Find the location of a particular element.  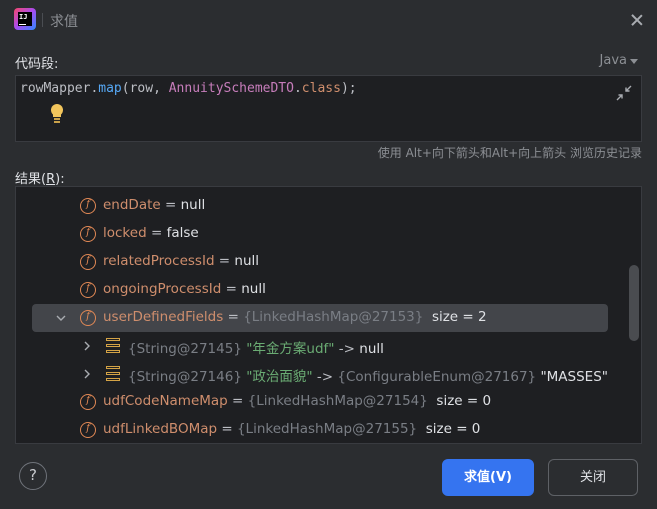

tree-row: f relatedProcessId = null is located at coordinates (320, 262).